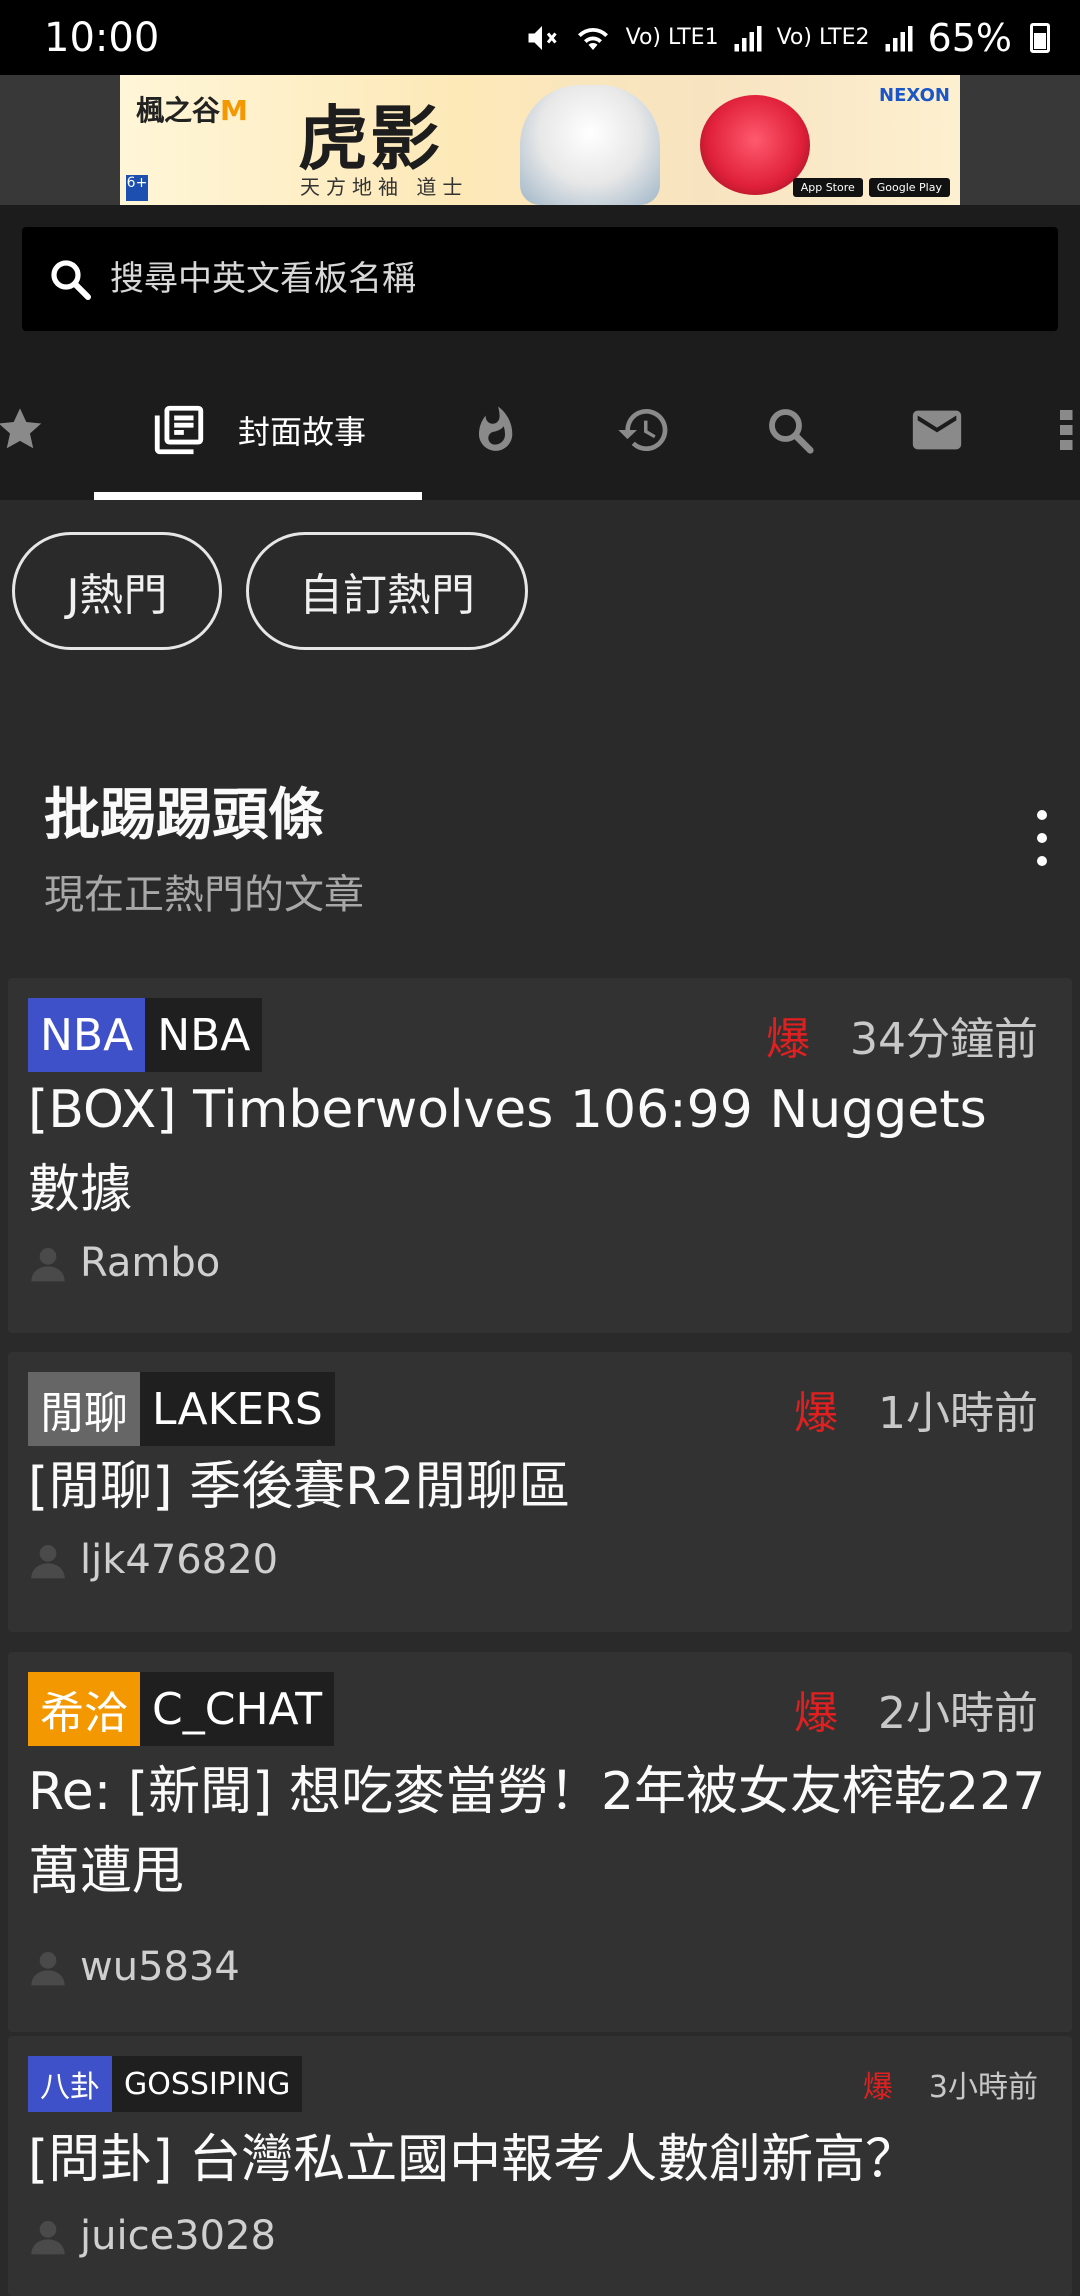 This screenshot has height=2296, width=1080. I want to click on article-time: 3小時前, so click(983, 2087).